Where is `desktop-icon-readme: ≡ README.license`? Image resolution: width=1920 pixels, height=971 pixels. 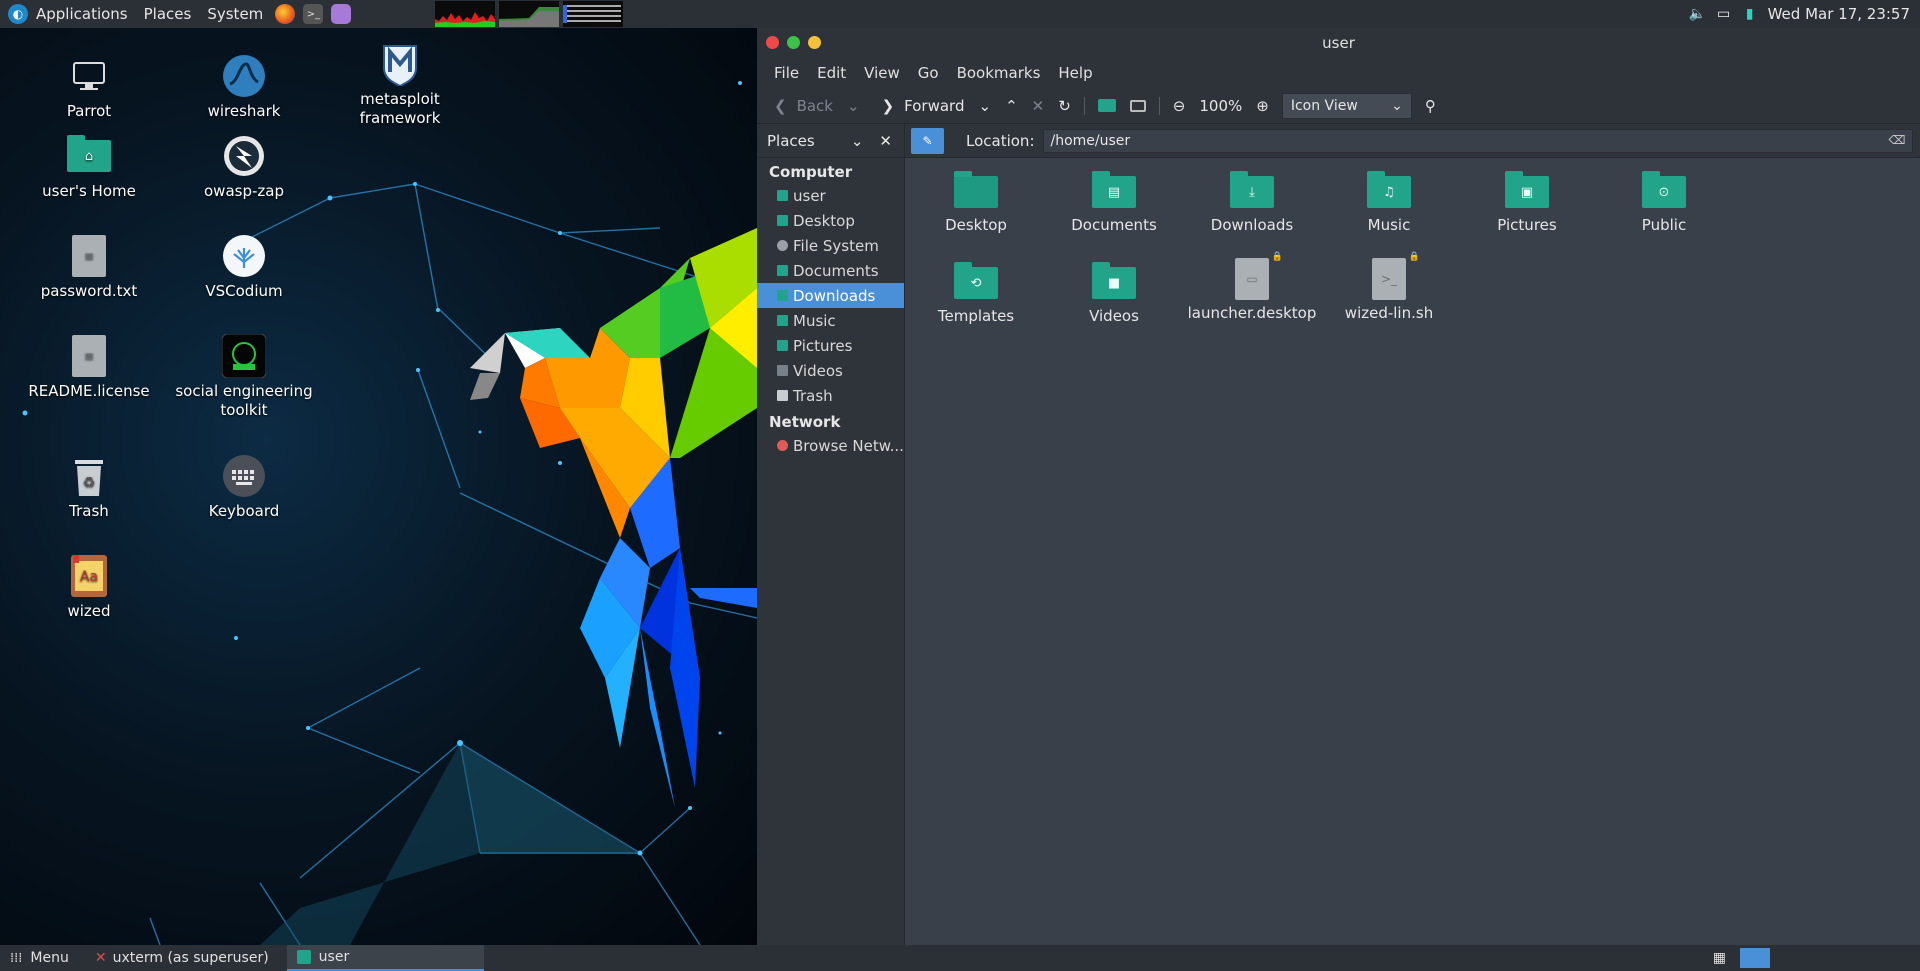
desktop-icon-readme: ≡ README.license is located at coordinates (89, 367).